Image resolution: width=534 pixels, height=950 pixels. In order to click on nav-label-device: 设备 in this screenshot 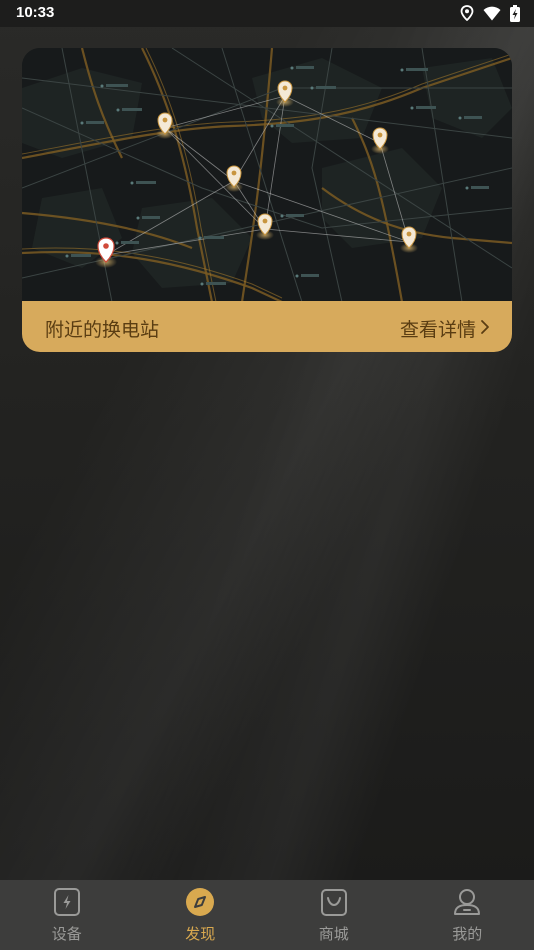, I will do `click(66, 934)`.